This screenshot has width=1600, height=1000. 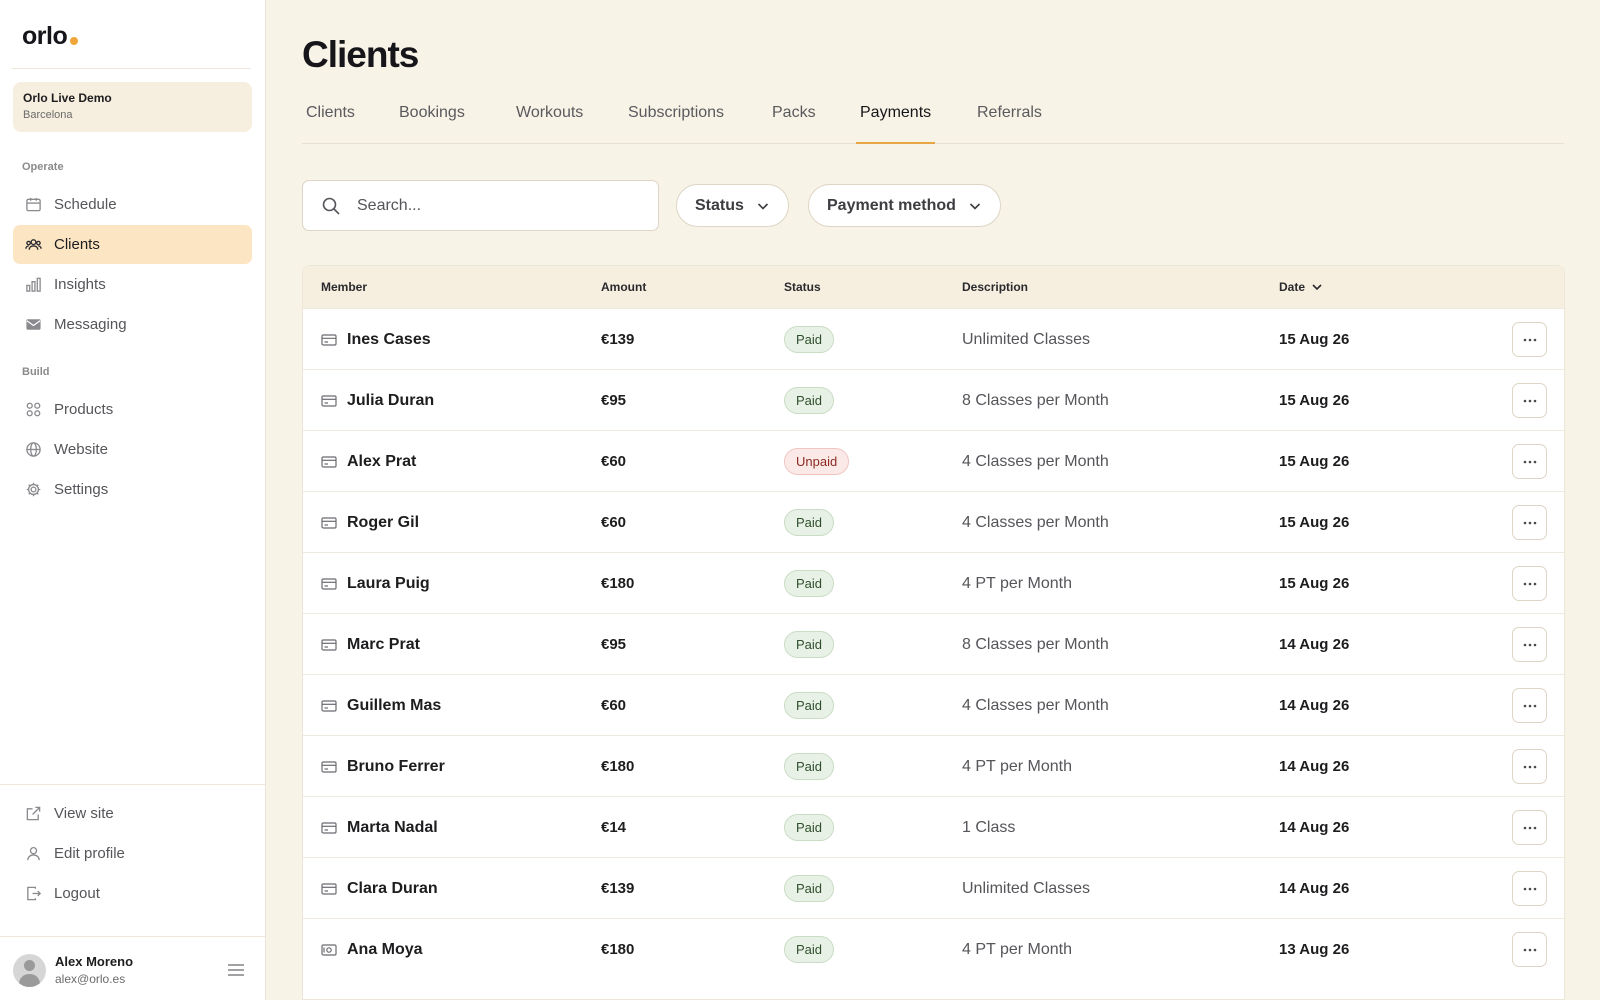 I want to click on column-header-date: Date, so click(x=1301, y=287).